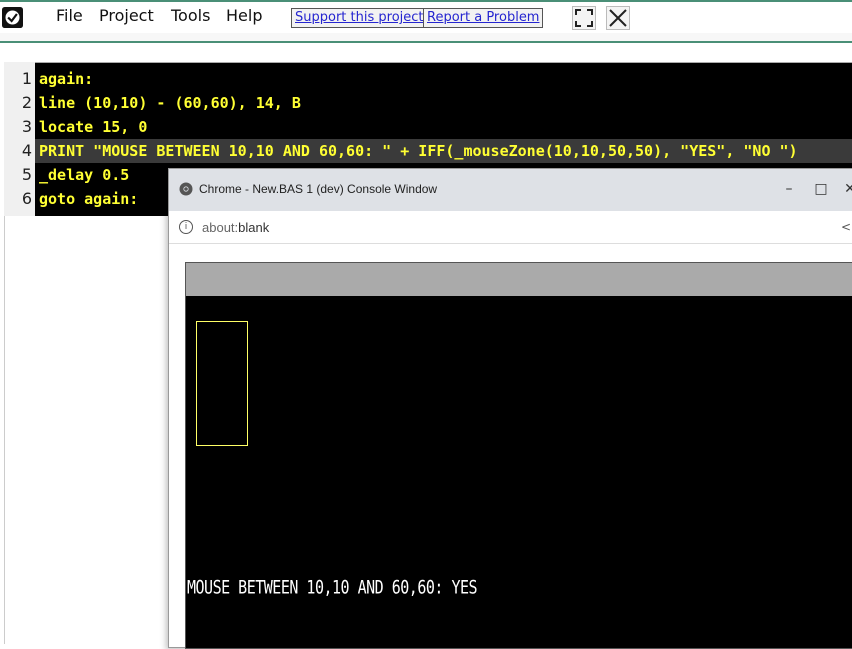 The image size is (852, 649). I want to click on line-number: 6, so click(26, 198).